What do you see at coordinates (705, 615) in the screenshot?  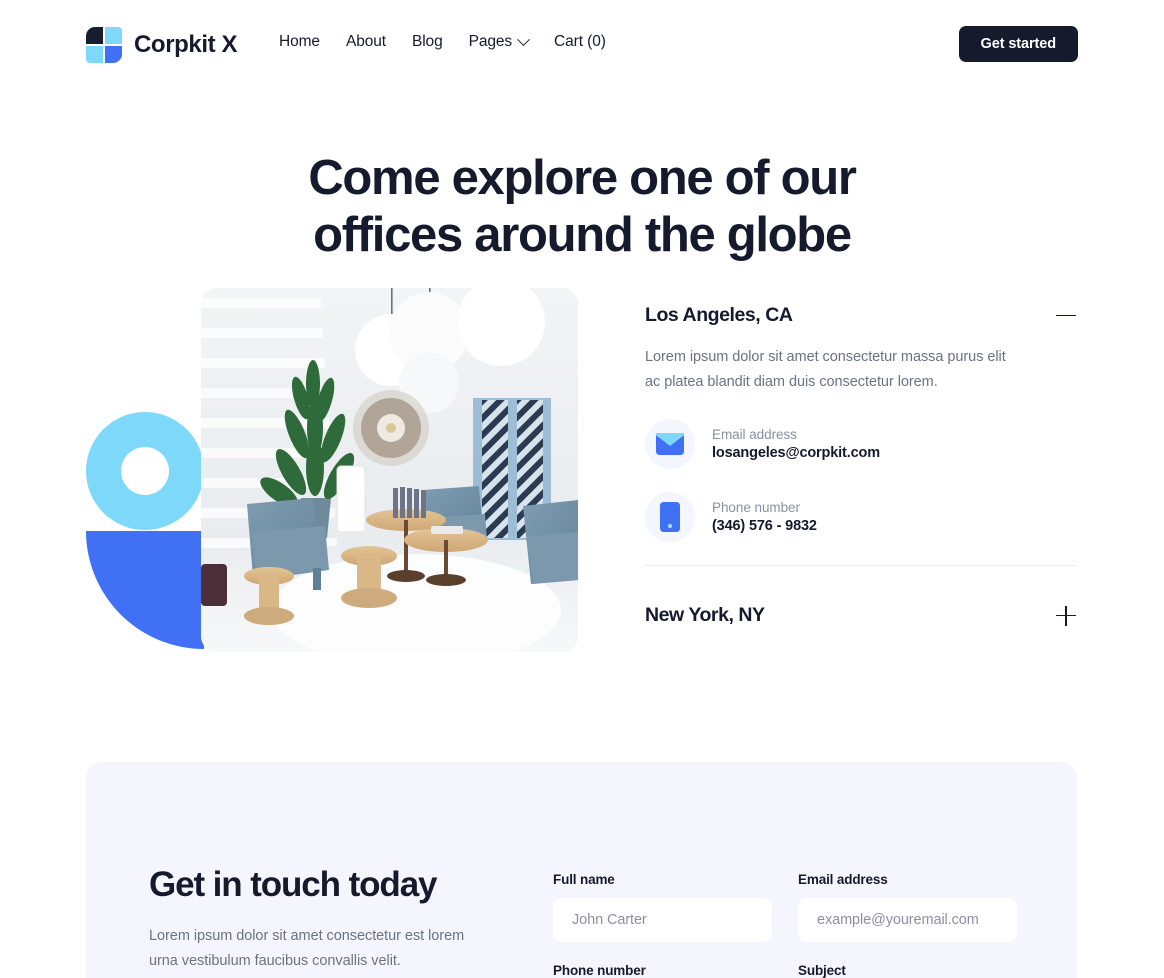 I see `accordion-title-new-york: New York, NY` at bounding box center [705, 615].